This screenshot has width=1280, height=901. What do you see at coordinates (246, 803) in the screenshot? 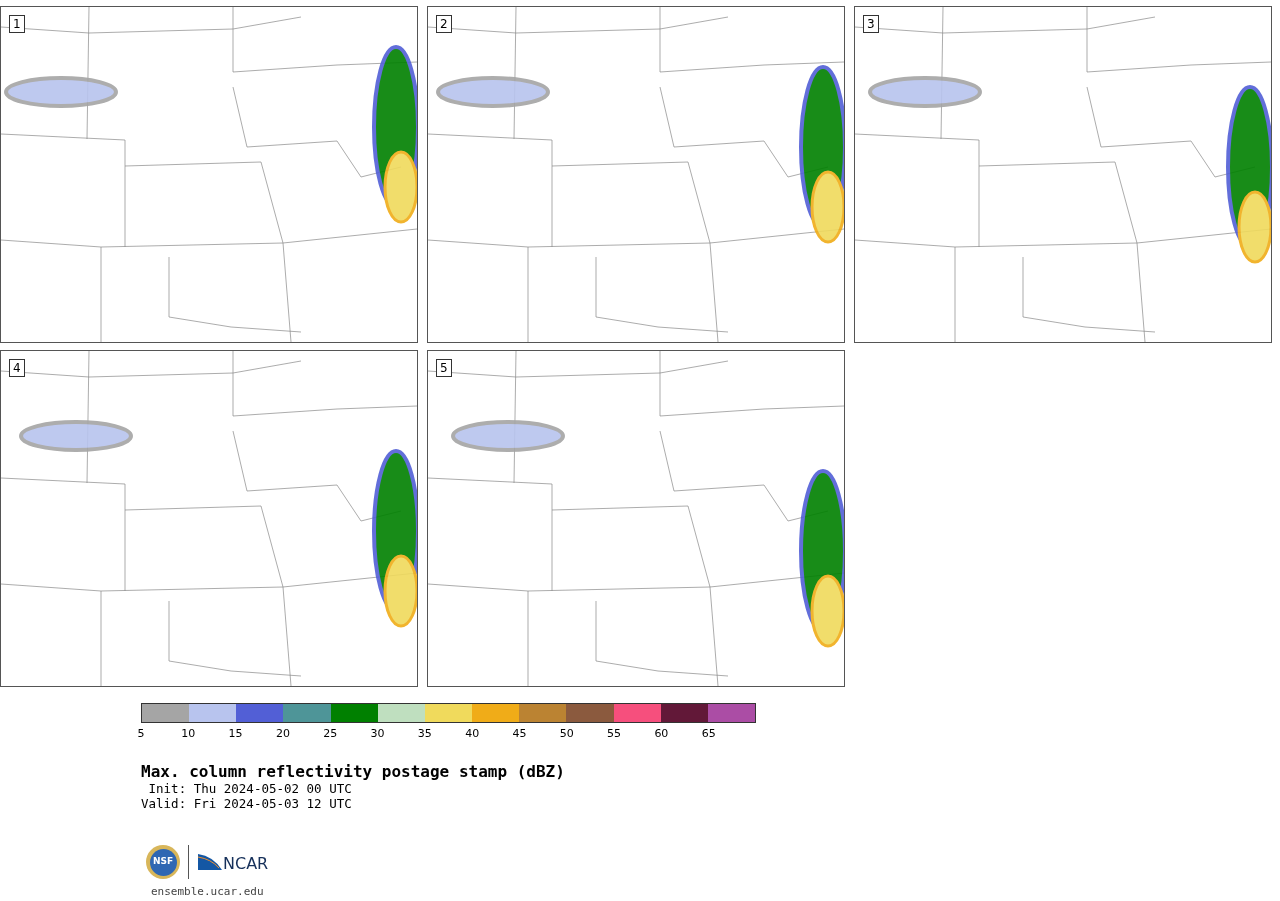
I see `valid-time: Valid: Fri 2024-05-03 12 UTC` at bounding box center [246, 803].